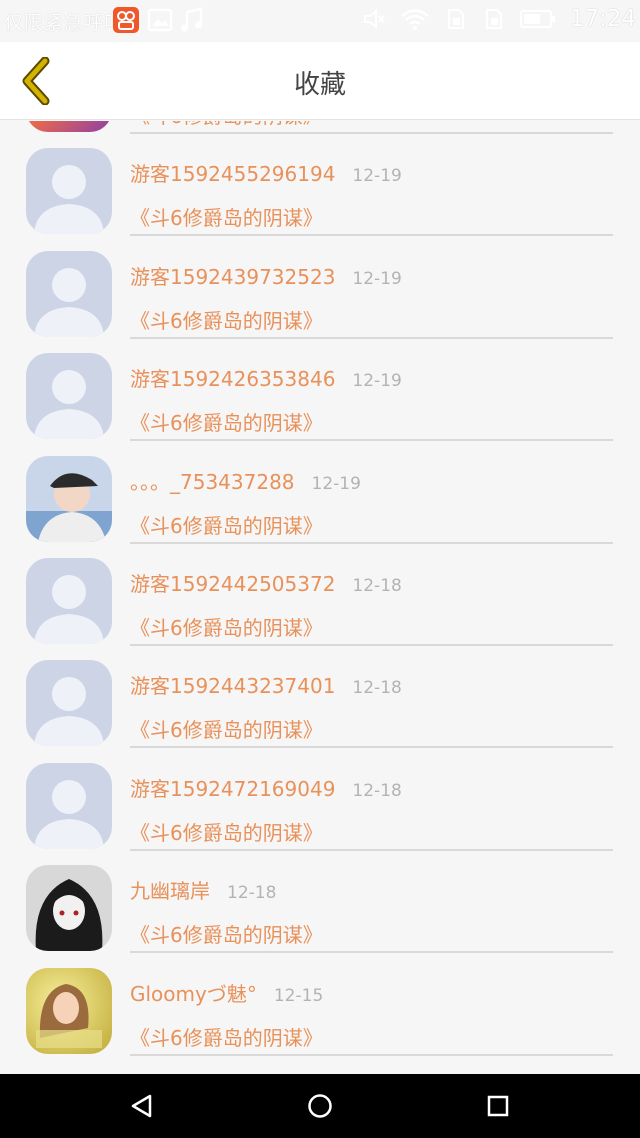 This screenshot has width=640, height=1138. I want to click on username: 游客1592439732523, so click(232, 275).